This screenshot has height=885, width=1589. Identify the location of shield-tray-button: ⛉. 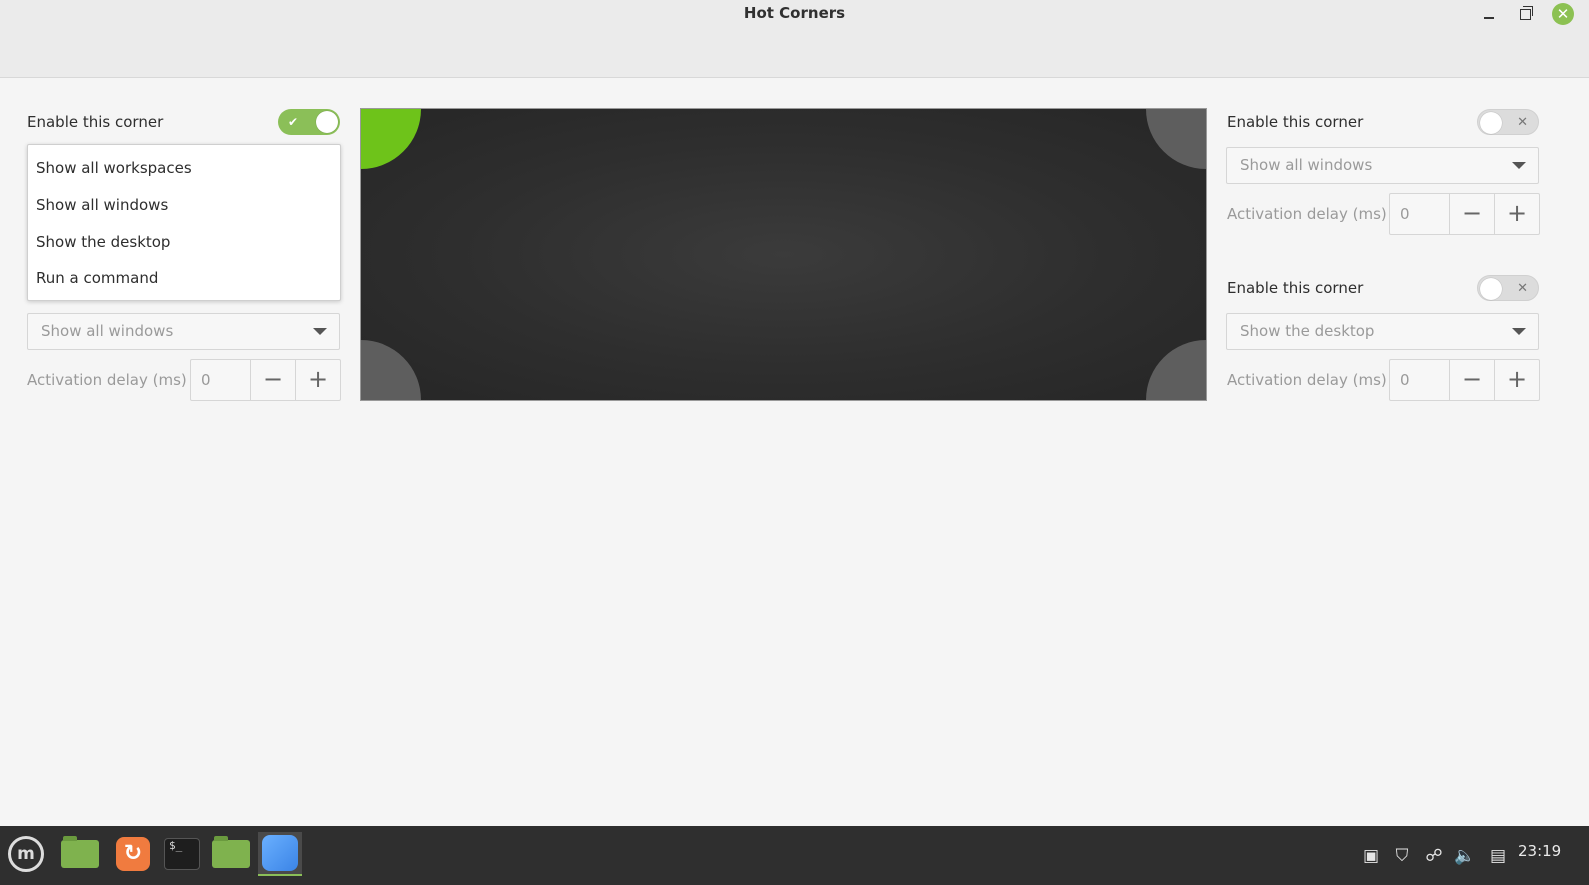
(1402, 855).